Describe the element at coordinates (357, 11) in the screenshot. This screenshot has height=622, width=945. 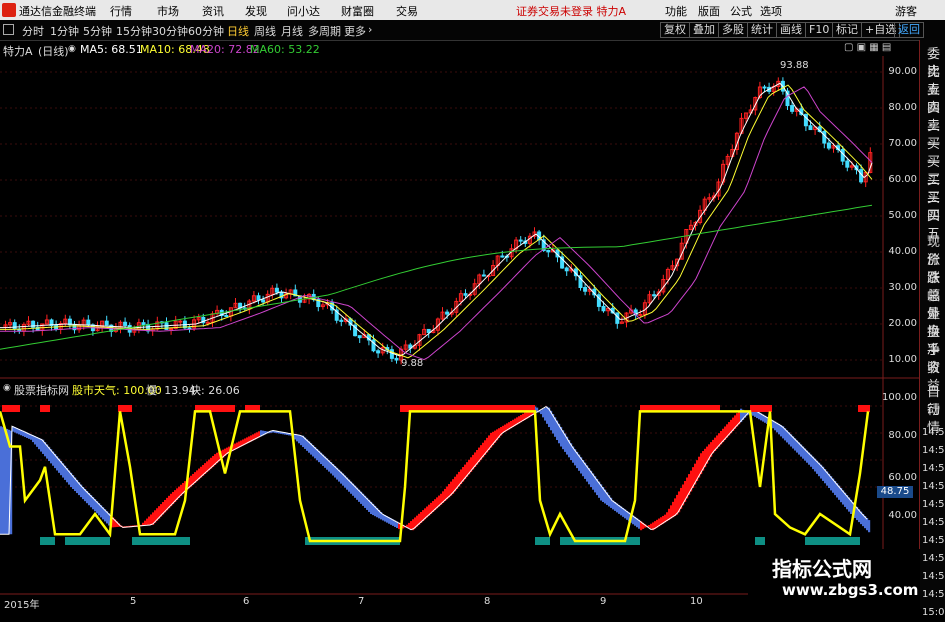
I see `menu-wealth: 财富圈` at that location.